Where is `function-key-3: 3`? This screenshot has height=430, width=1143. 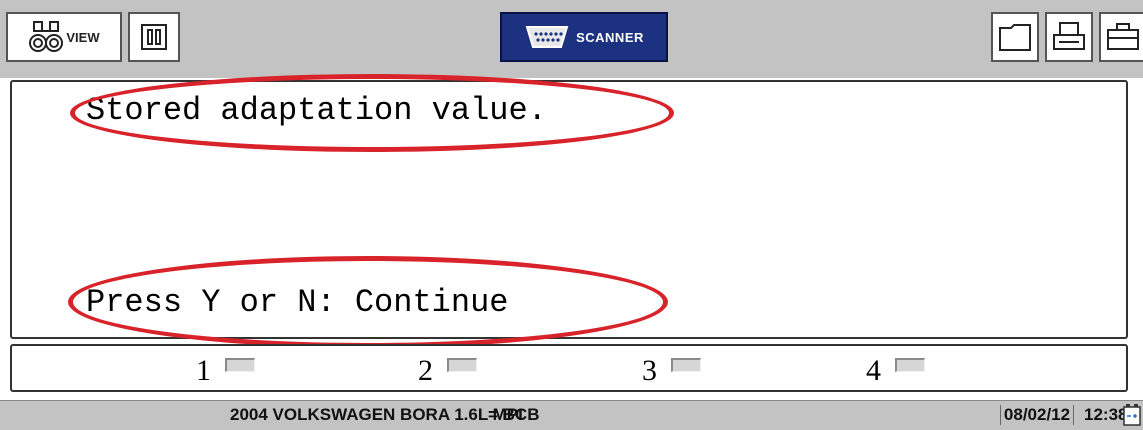
function-key-3: 3 is located at coordinates (671, 371).